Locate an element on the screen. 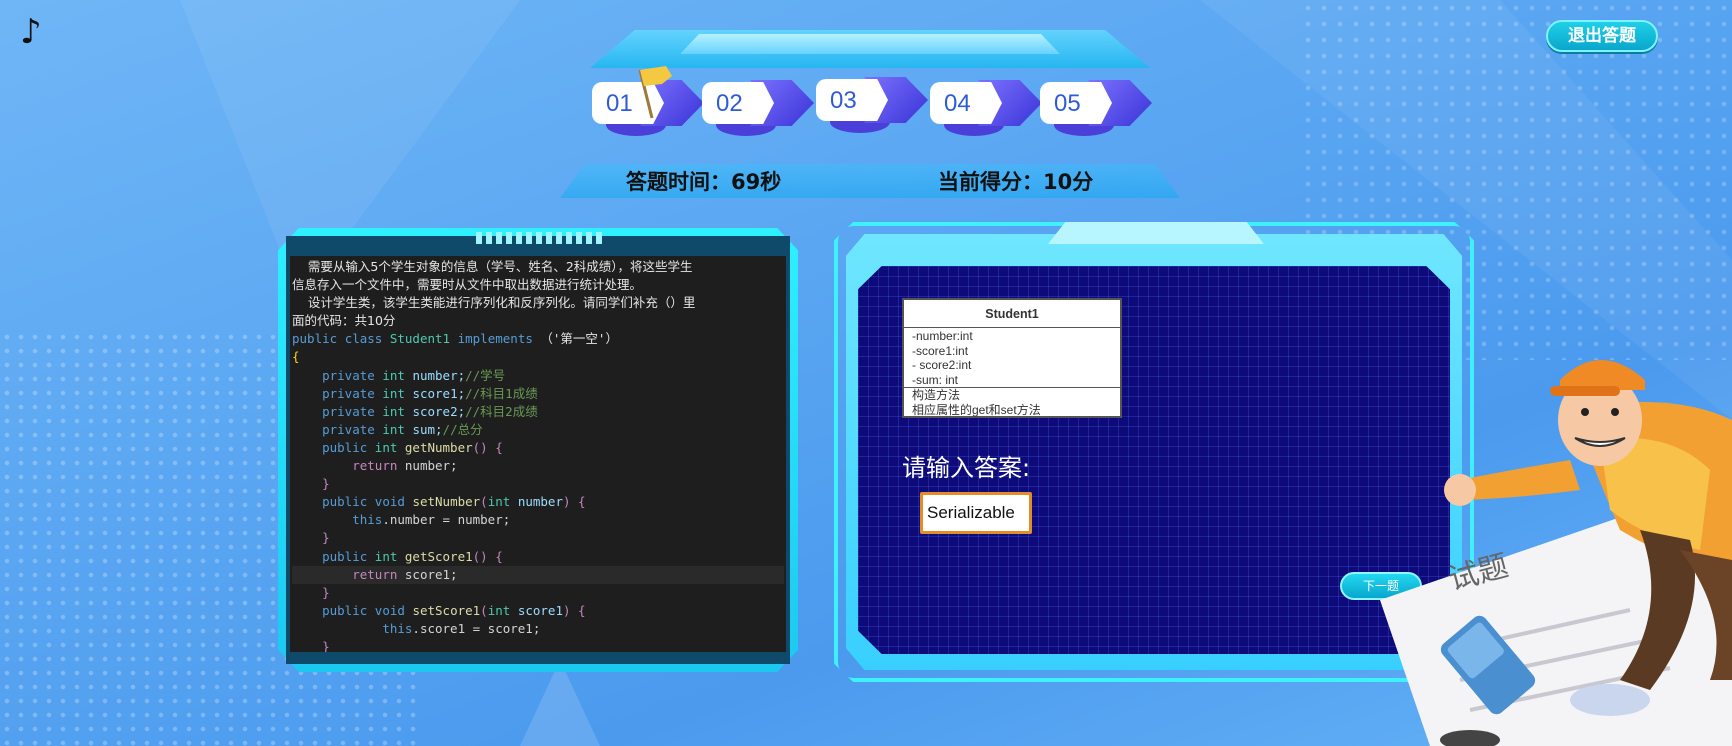 The image size is (1732, 746). code-line: public int getNumber() { is located at coordinates (412, 447).